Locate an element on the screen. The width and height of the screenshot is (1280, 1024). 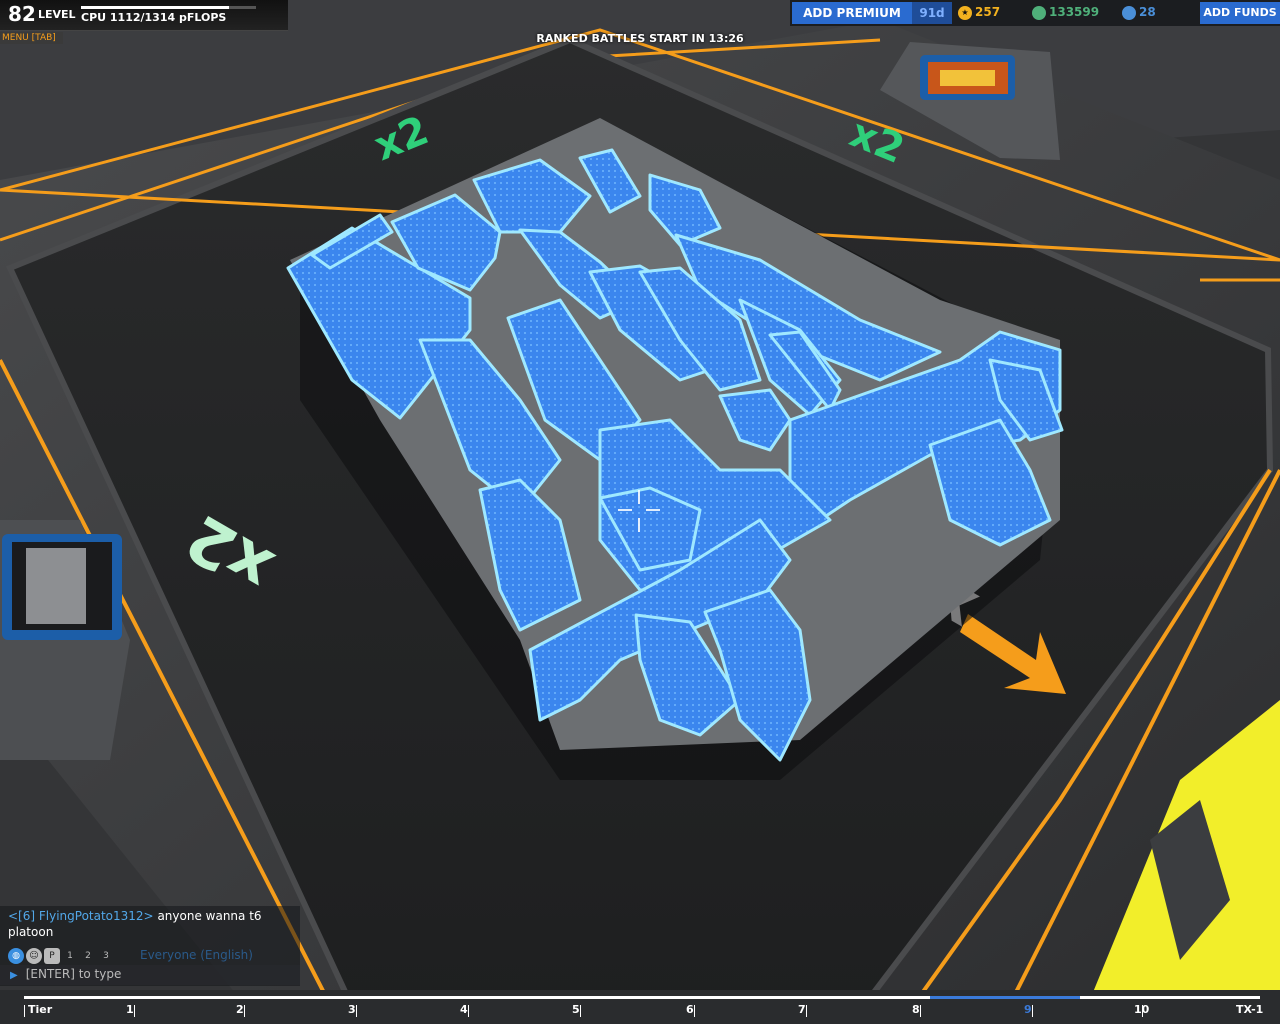
globe-icon: ◍ is located at coordinates (16, 955).